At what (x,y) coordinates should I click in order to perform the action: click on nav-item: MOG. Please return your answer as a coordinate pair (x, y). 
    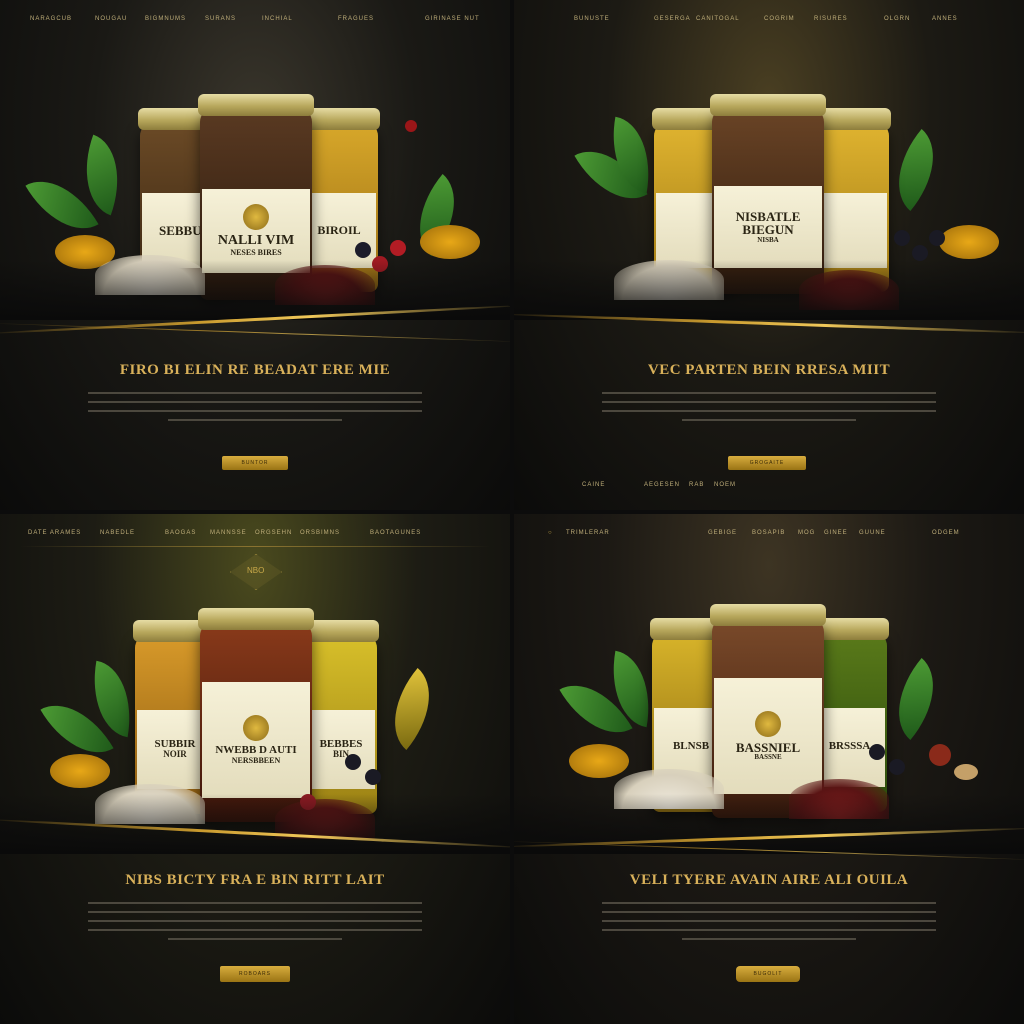
    Looking at the image, I should click on (806, 533).